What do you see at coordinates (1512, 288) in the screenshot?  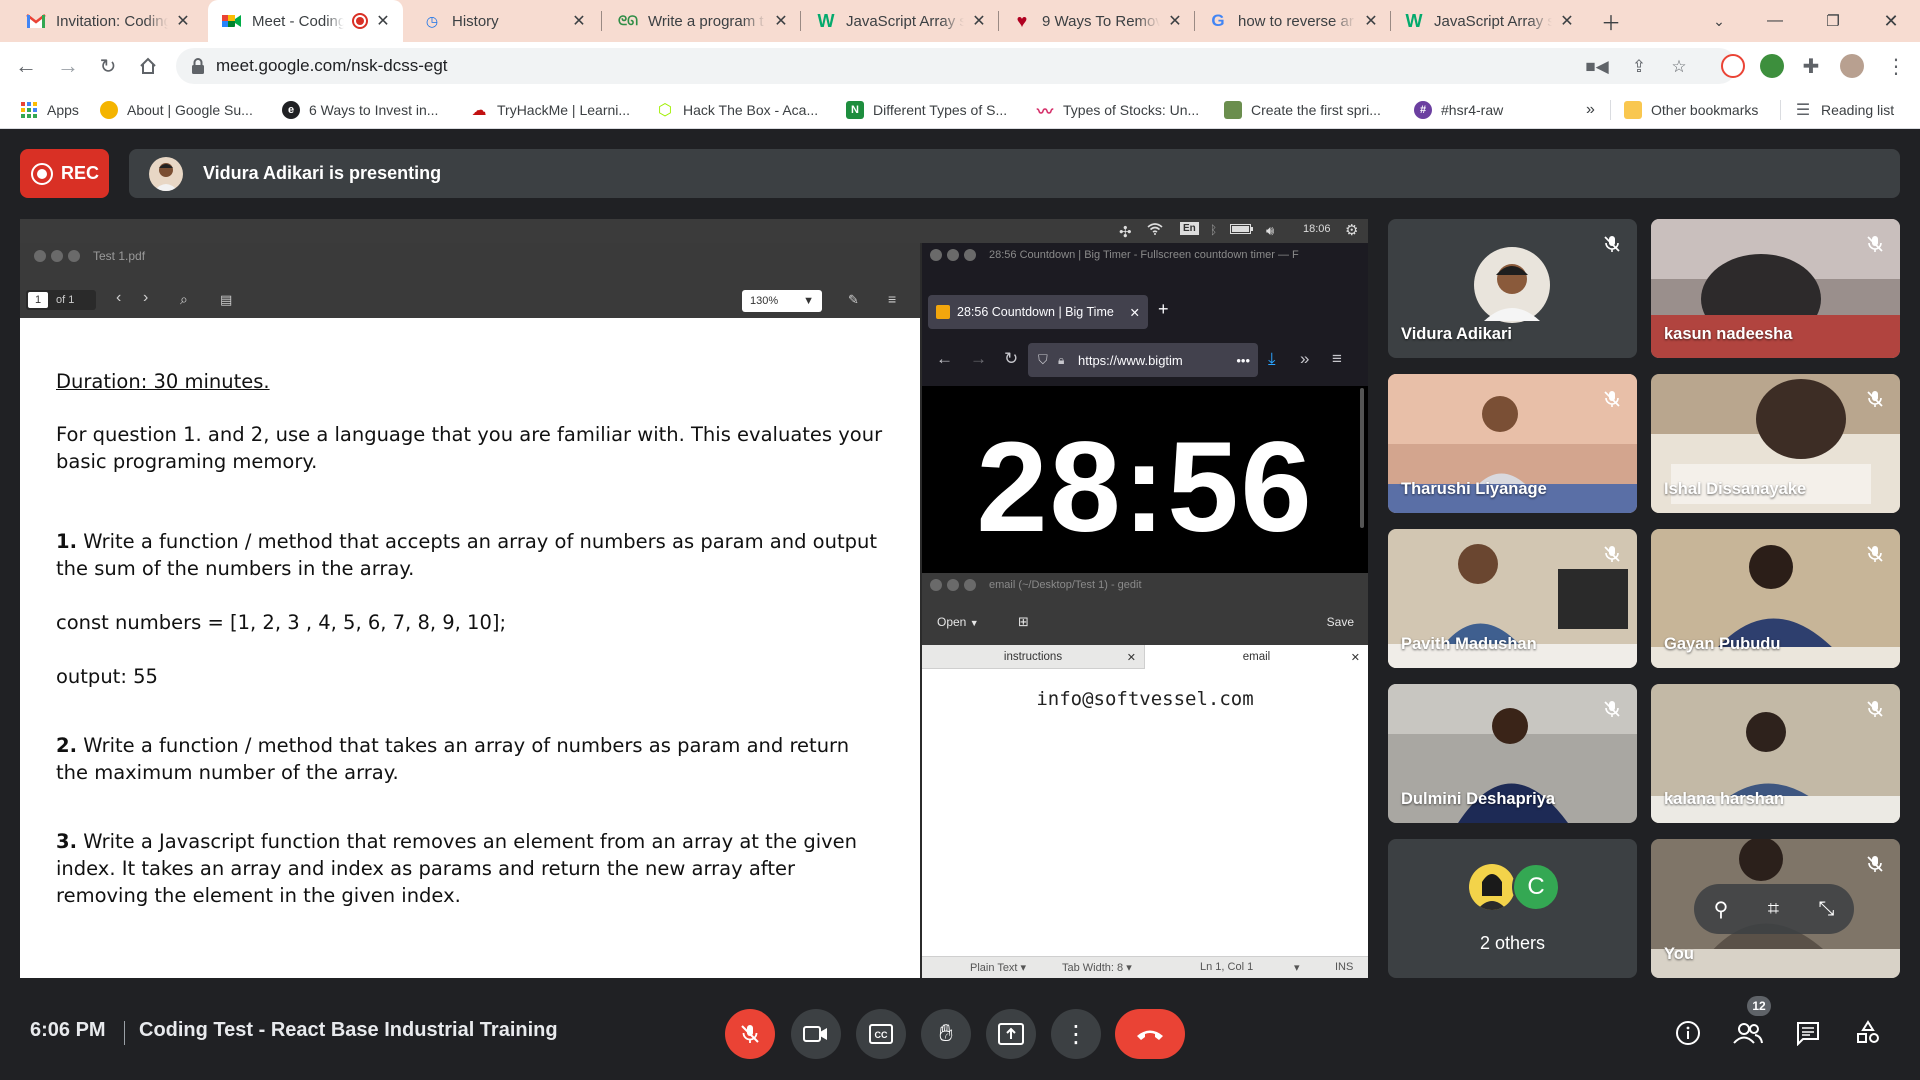 I see `participant-tile: Vidura Adikari` at bounding box center [1512, 288].